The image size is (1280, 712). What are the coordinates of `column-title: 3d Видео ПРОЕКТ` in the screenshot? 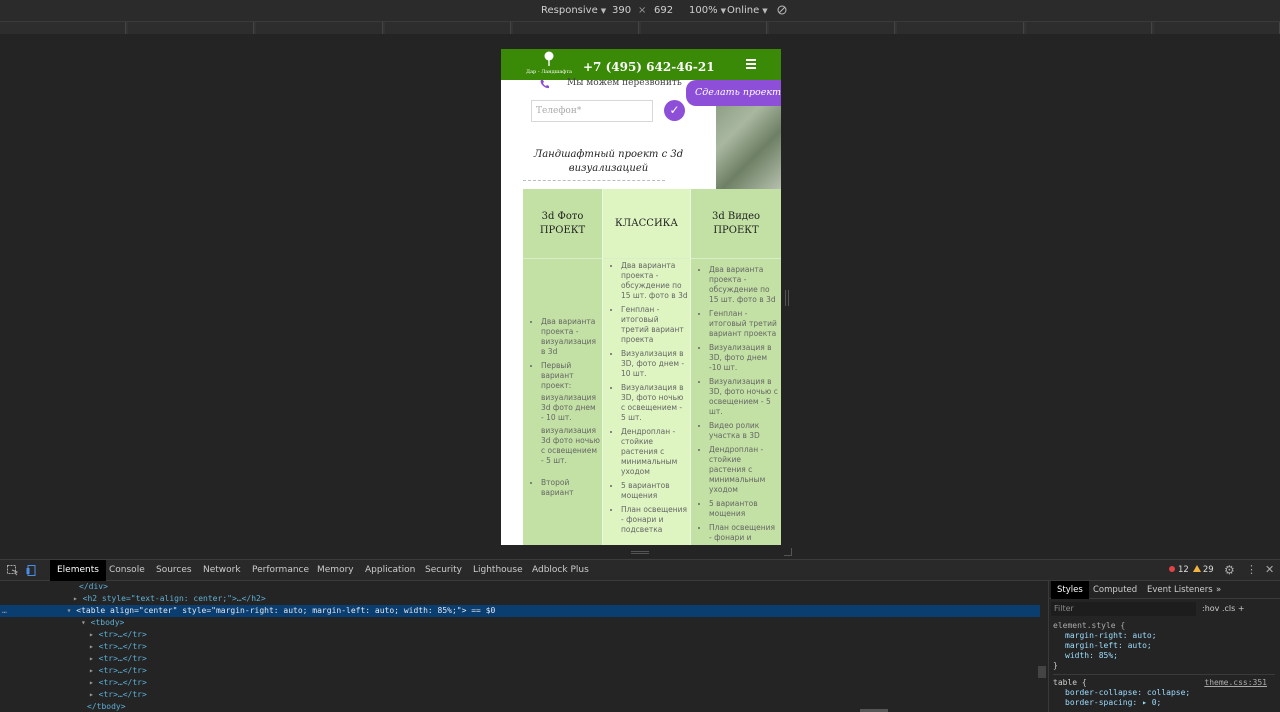 It's located at (736, 224).